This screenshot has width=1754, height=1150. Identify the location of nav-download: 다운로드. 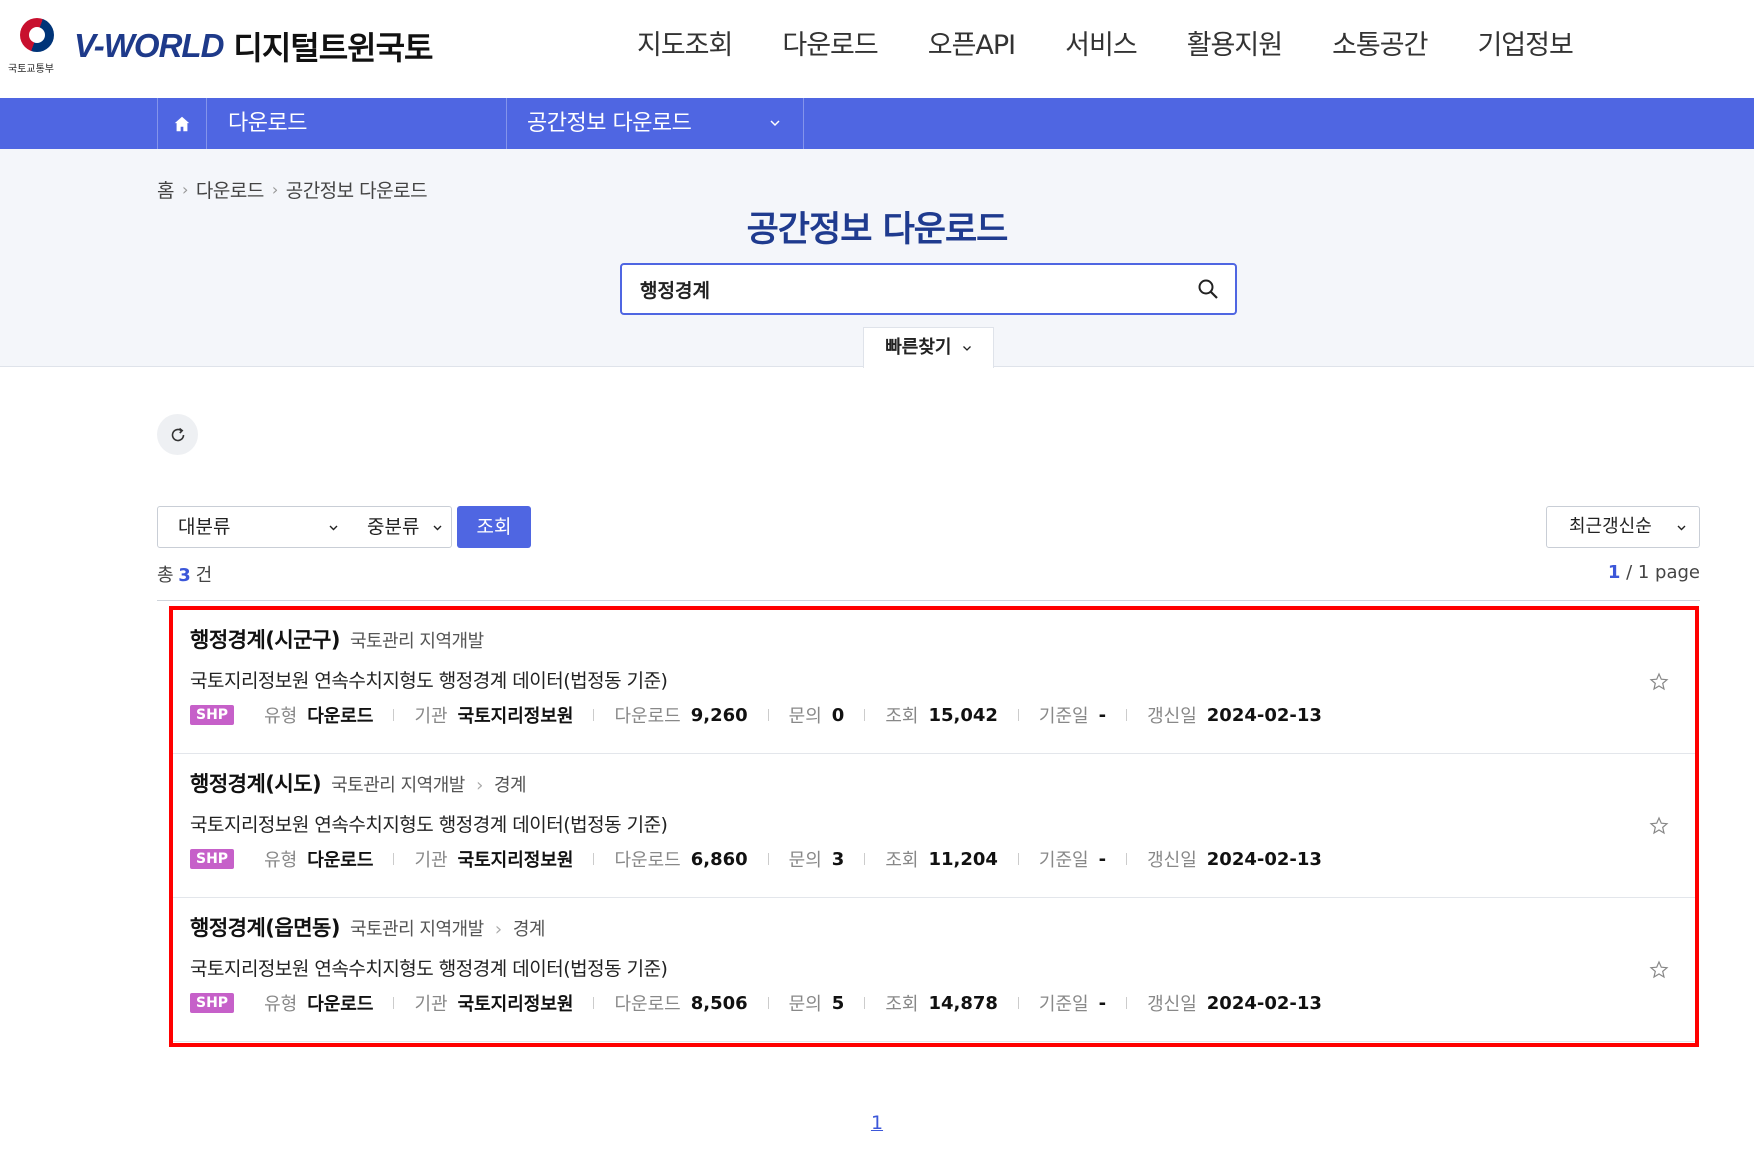
(829, 46).